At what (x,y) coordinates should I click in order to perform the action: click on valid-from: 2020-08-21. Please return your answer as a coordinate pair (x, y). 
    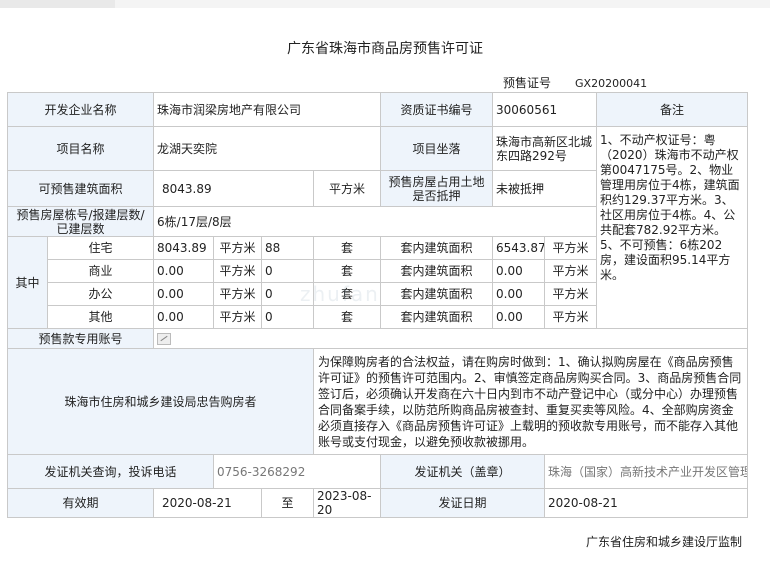
    Looking at the image, I should click on (208, 503).